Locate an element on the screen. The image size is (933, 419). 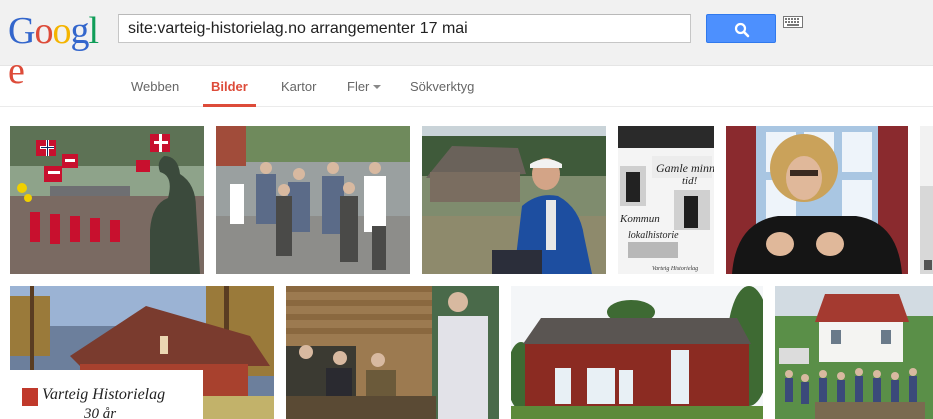
search-icon is located at coordinates (742, 30).